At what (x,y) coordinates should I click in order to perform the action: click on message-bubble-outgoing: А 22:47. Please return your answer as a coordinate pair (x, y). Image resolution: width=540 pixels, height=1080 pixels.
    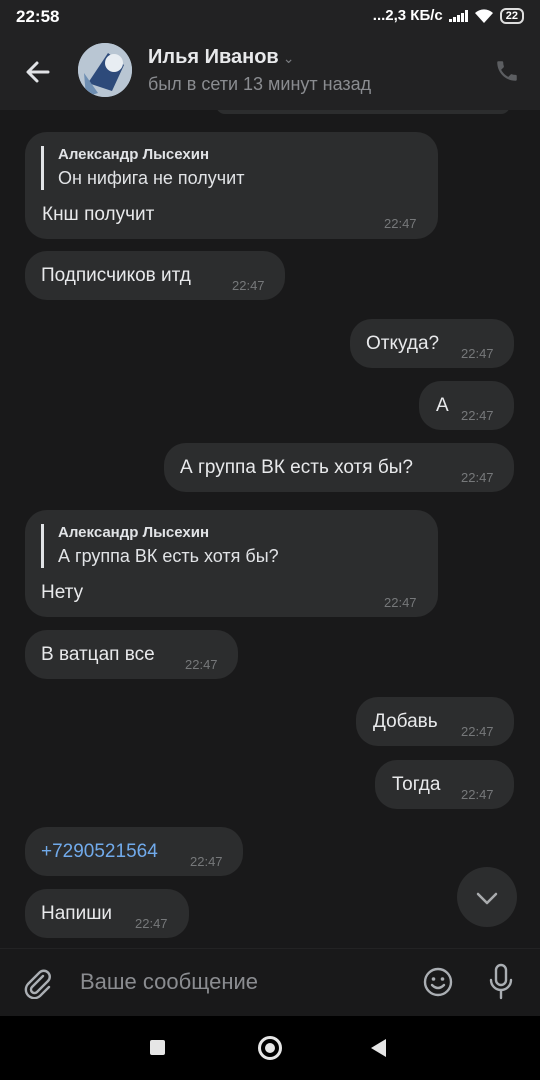
    Looking at the image, I should click on (466, 405).